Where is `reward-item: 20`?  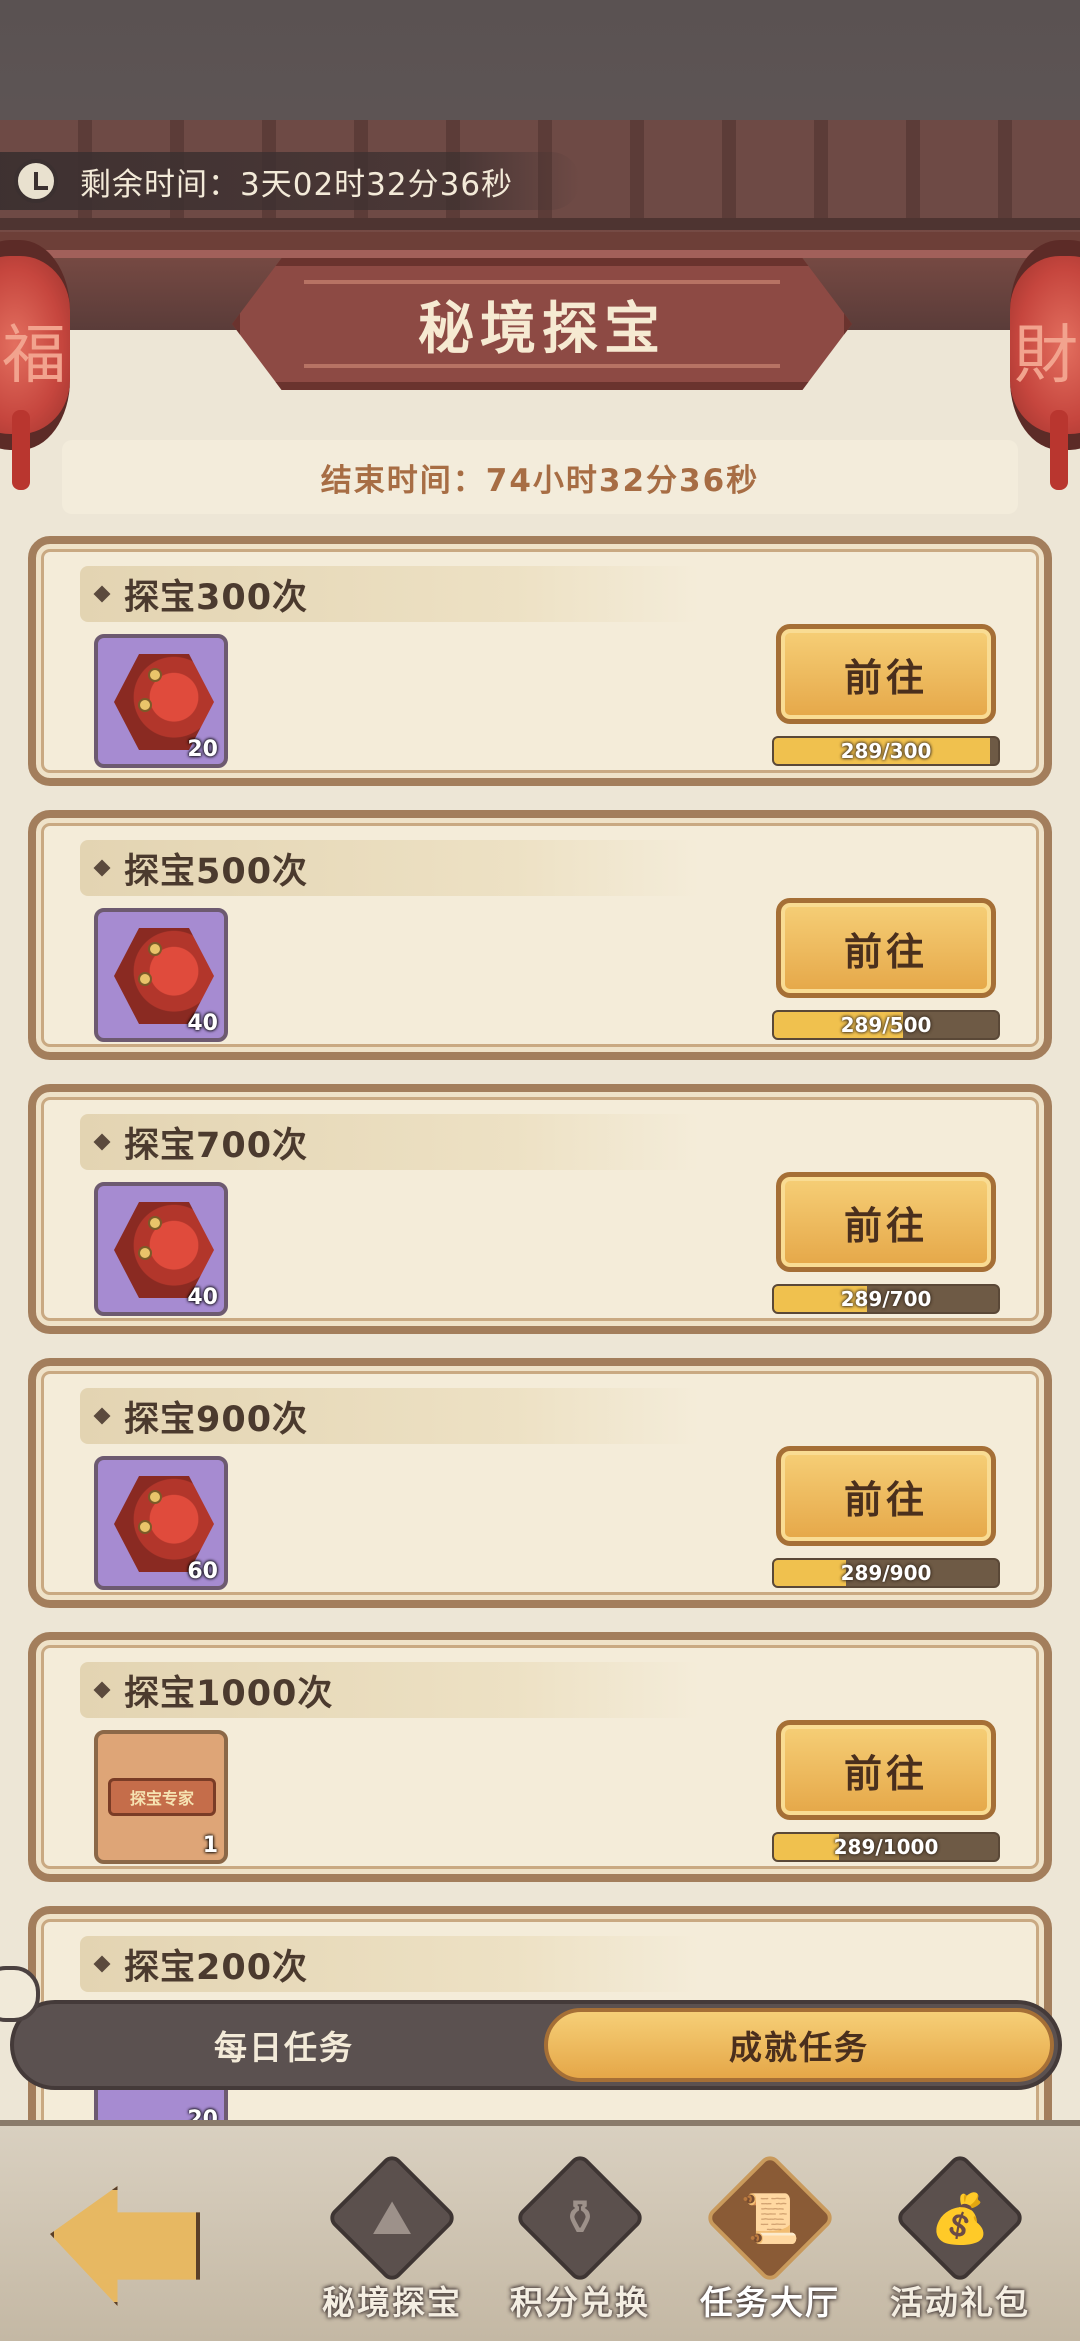 reward-item: 20 is located at coordinates (161, 701).